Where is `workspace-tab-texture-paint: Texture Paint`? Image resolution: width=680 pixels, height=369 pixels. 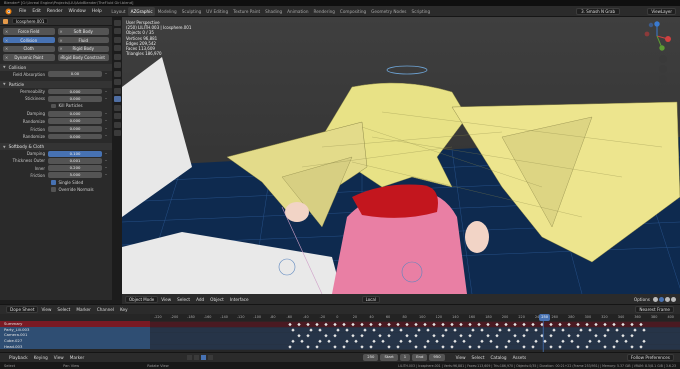
workspace-tab-texture-paint: Texture Paint is located at coordinates (247, 11).